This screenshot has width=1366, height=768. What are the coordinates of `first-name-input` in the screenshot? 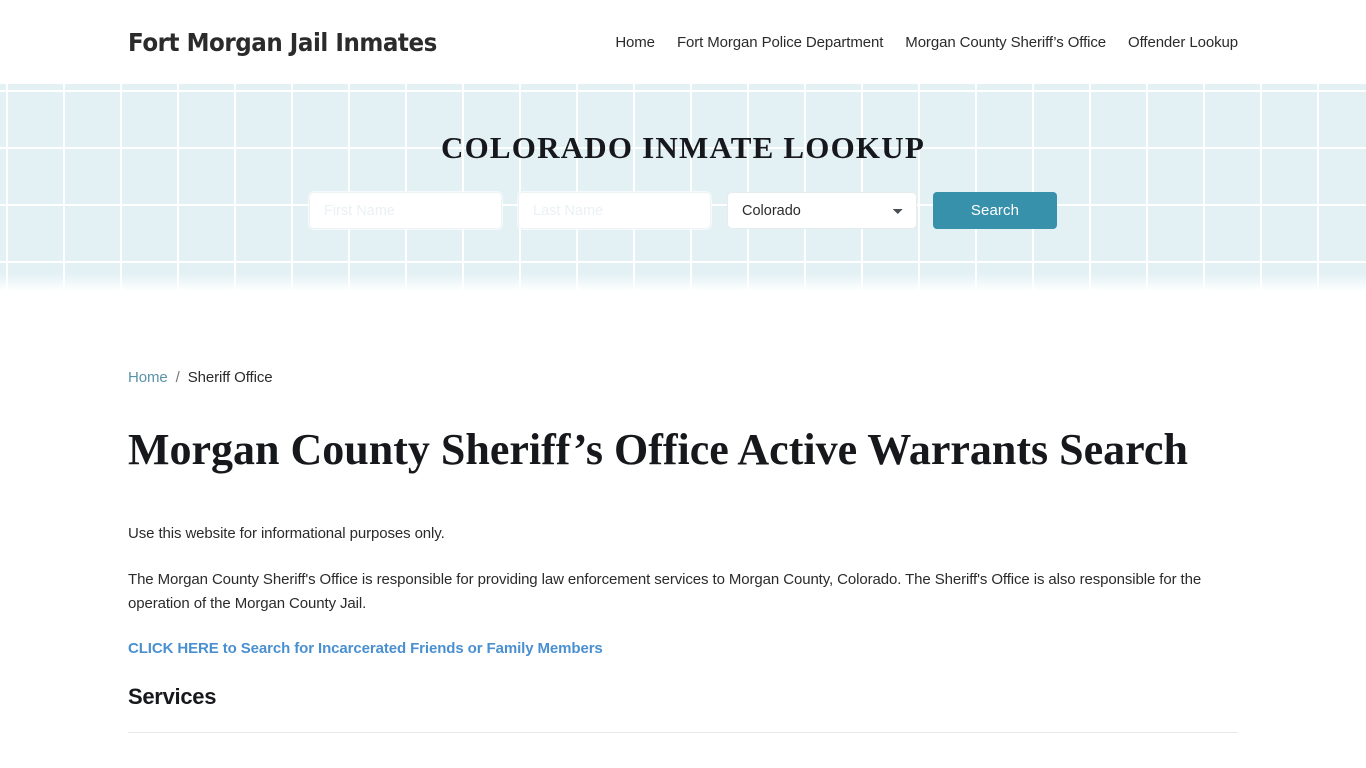 It's located at (405, 210).